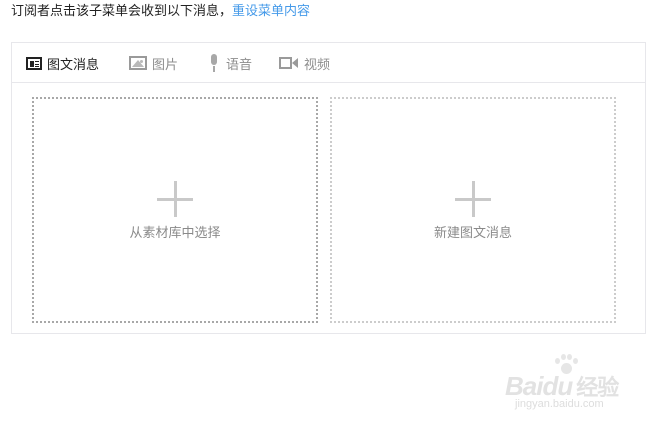  I want to click on tab-image-label: 图片, so click(165, 65).